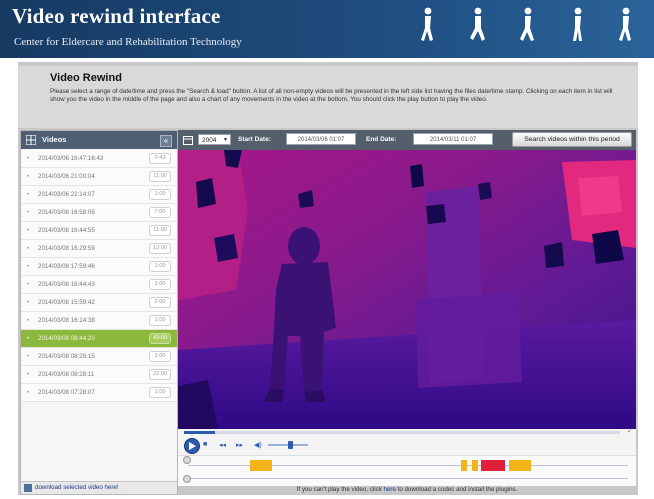  I want to click on search-videos-button: Search videos within this period, so click(572, 139).